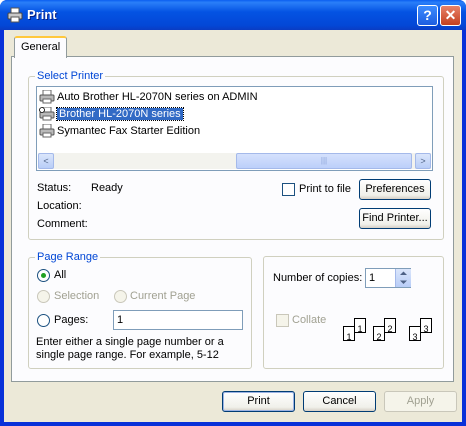  Describe the element at coordinates (423, 161) in the screenshot. I see `scroll-right-icon: >` at that location.